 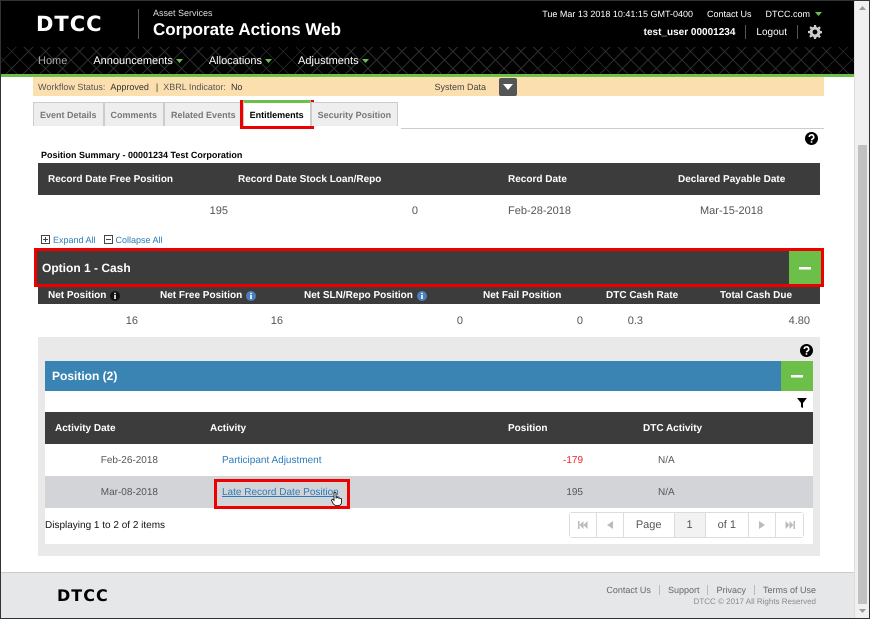 What do you see at coordinates (527, 428) in the screenshot?
I see `column-header: Position` at bounding box center [527, 428].